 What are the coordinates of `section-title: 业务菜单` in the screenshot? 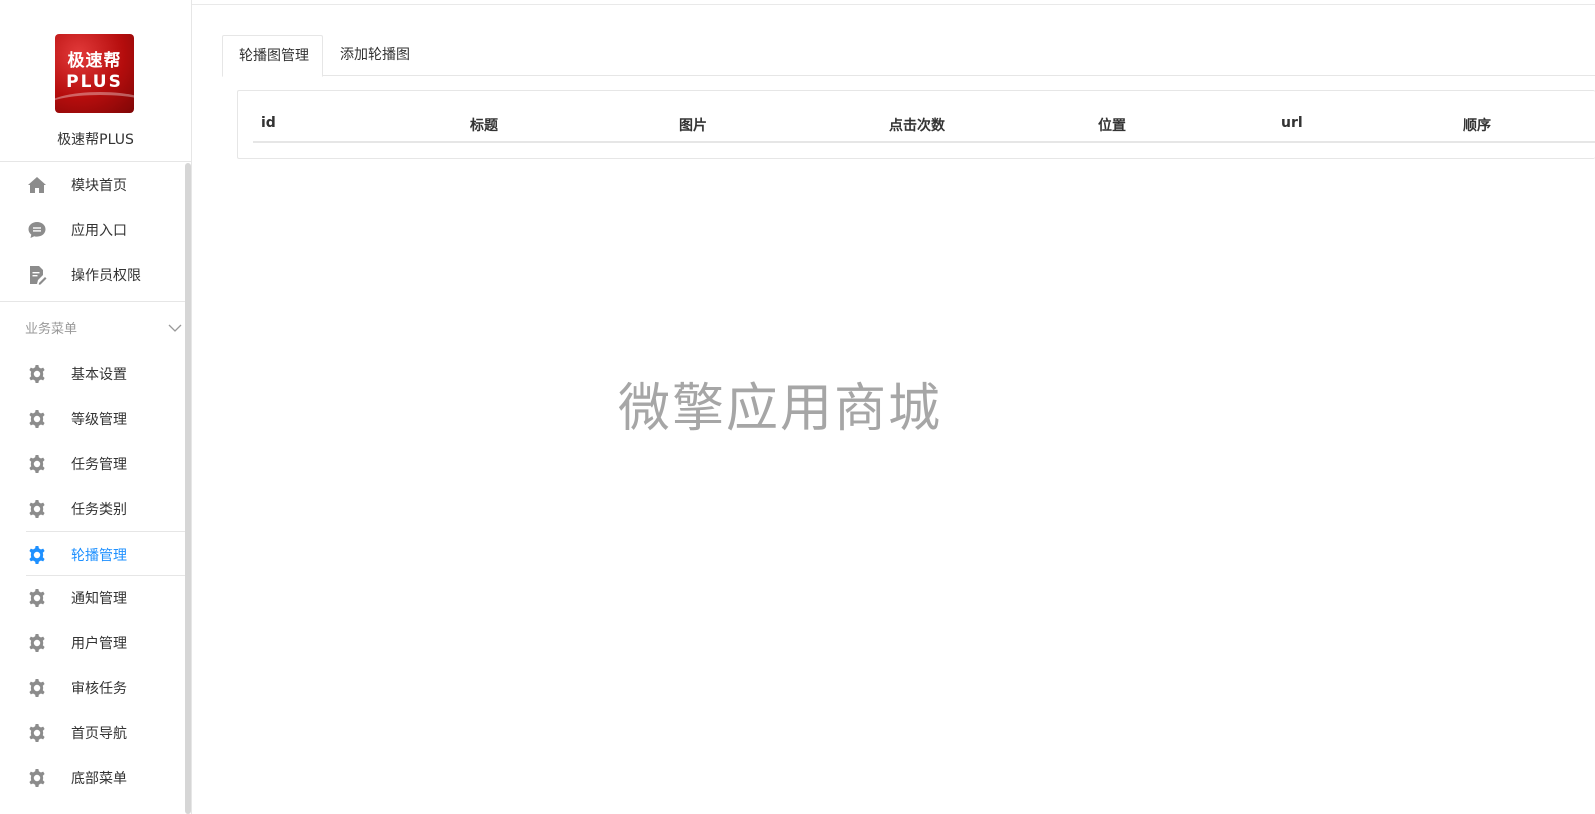 It's located at (51, 327).